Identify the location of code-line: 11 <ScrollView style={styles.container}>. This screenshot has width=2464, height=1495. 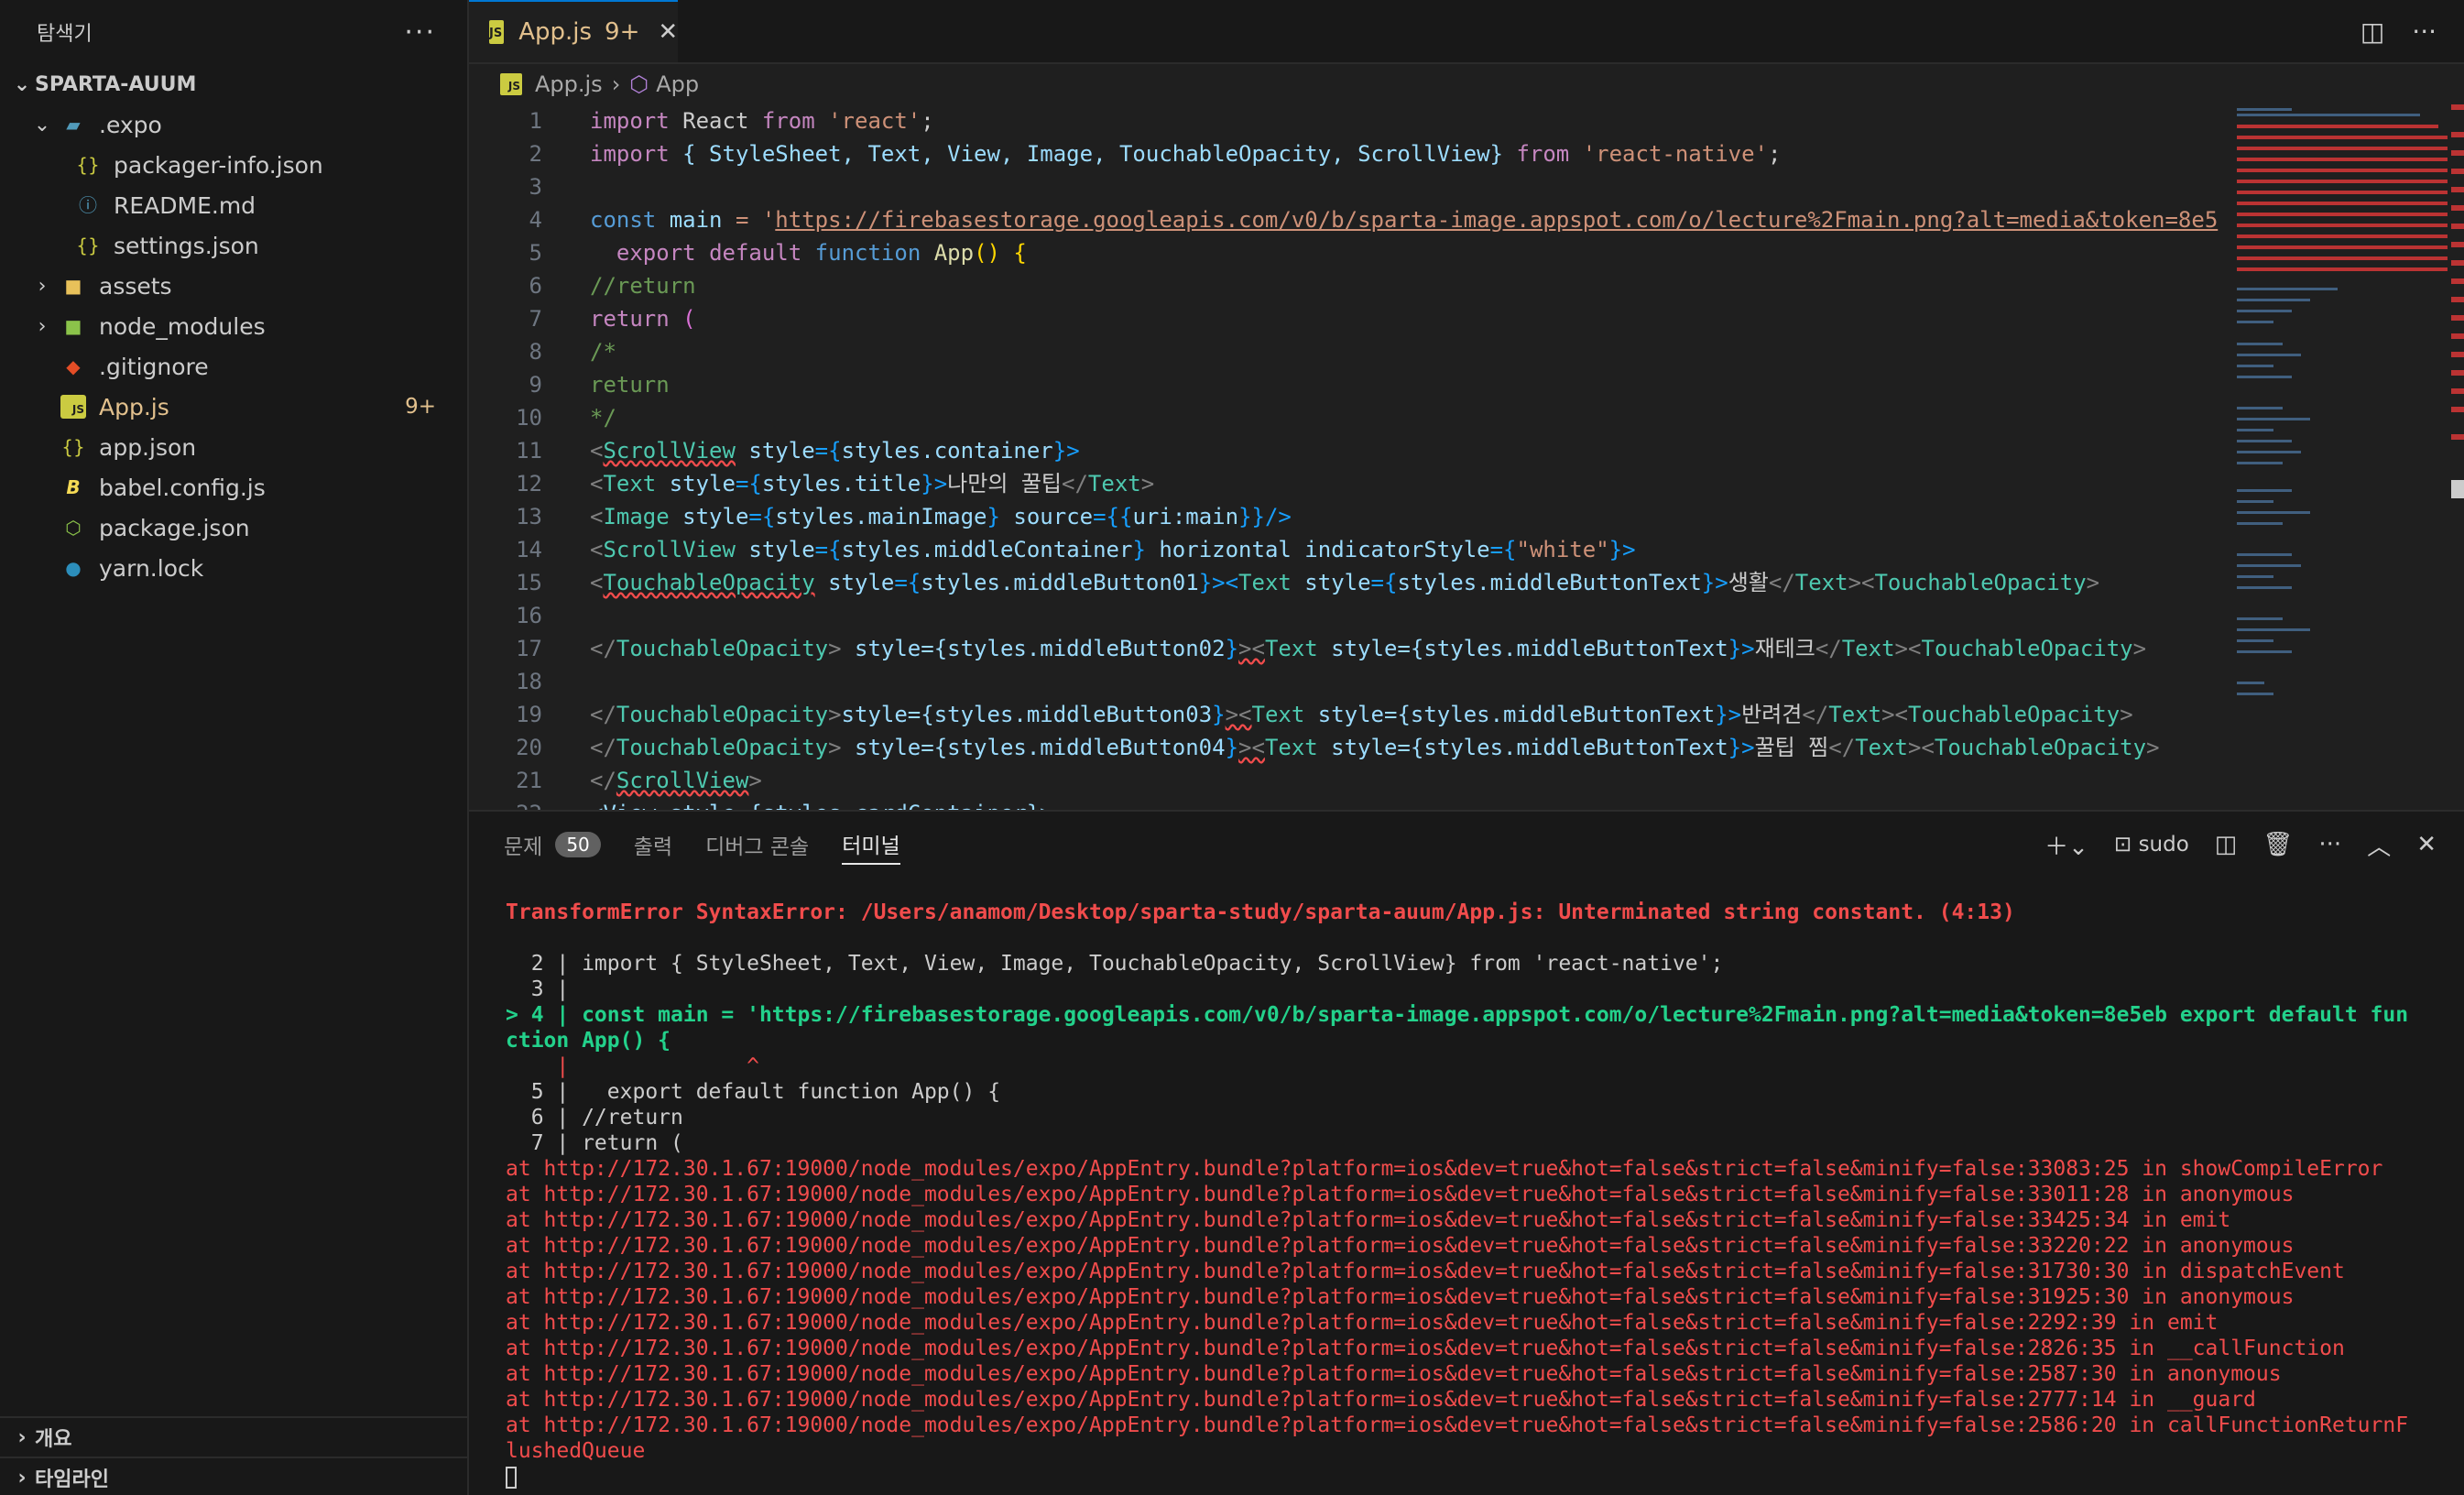
(798, 451).